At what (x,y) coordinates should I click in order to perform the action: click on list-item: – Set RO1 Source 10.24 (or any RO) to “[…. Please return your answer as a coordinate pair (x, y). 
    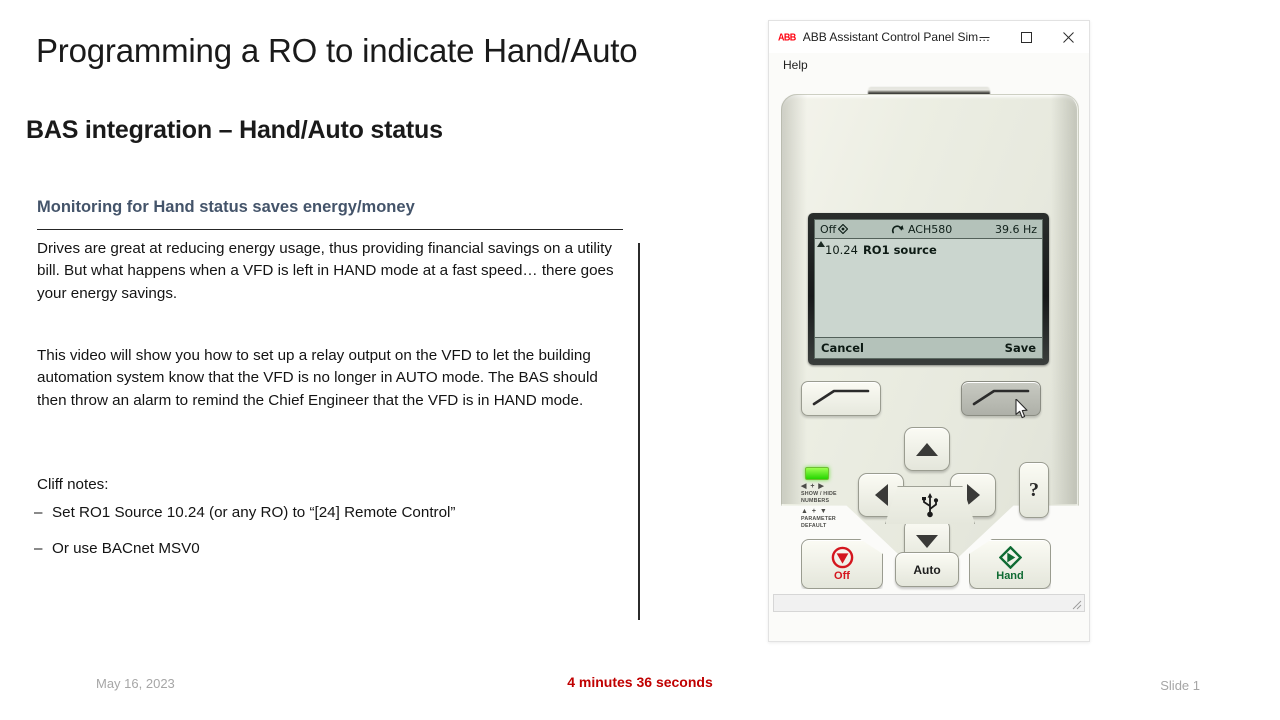
    Looking at the image, I should click on (324, 513).